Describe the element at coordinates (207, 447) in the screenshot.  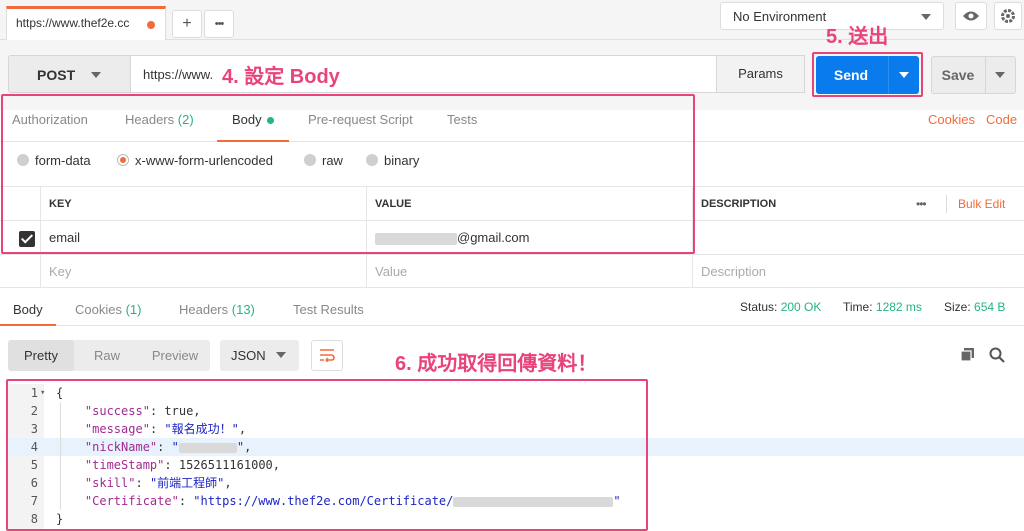
I see `redacted-nickname` at that location.